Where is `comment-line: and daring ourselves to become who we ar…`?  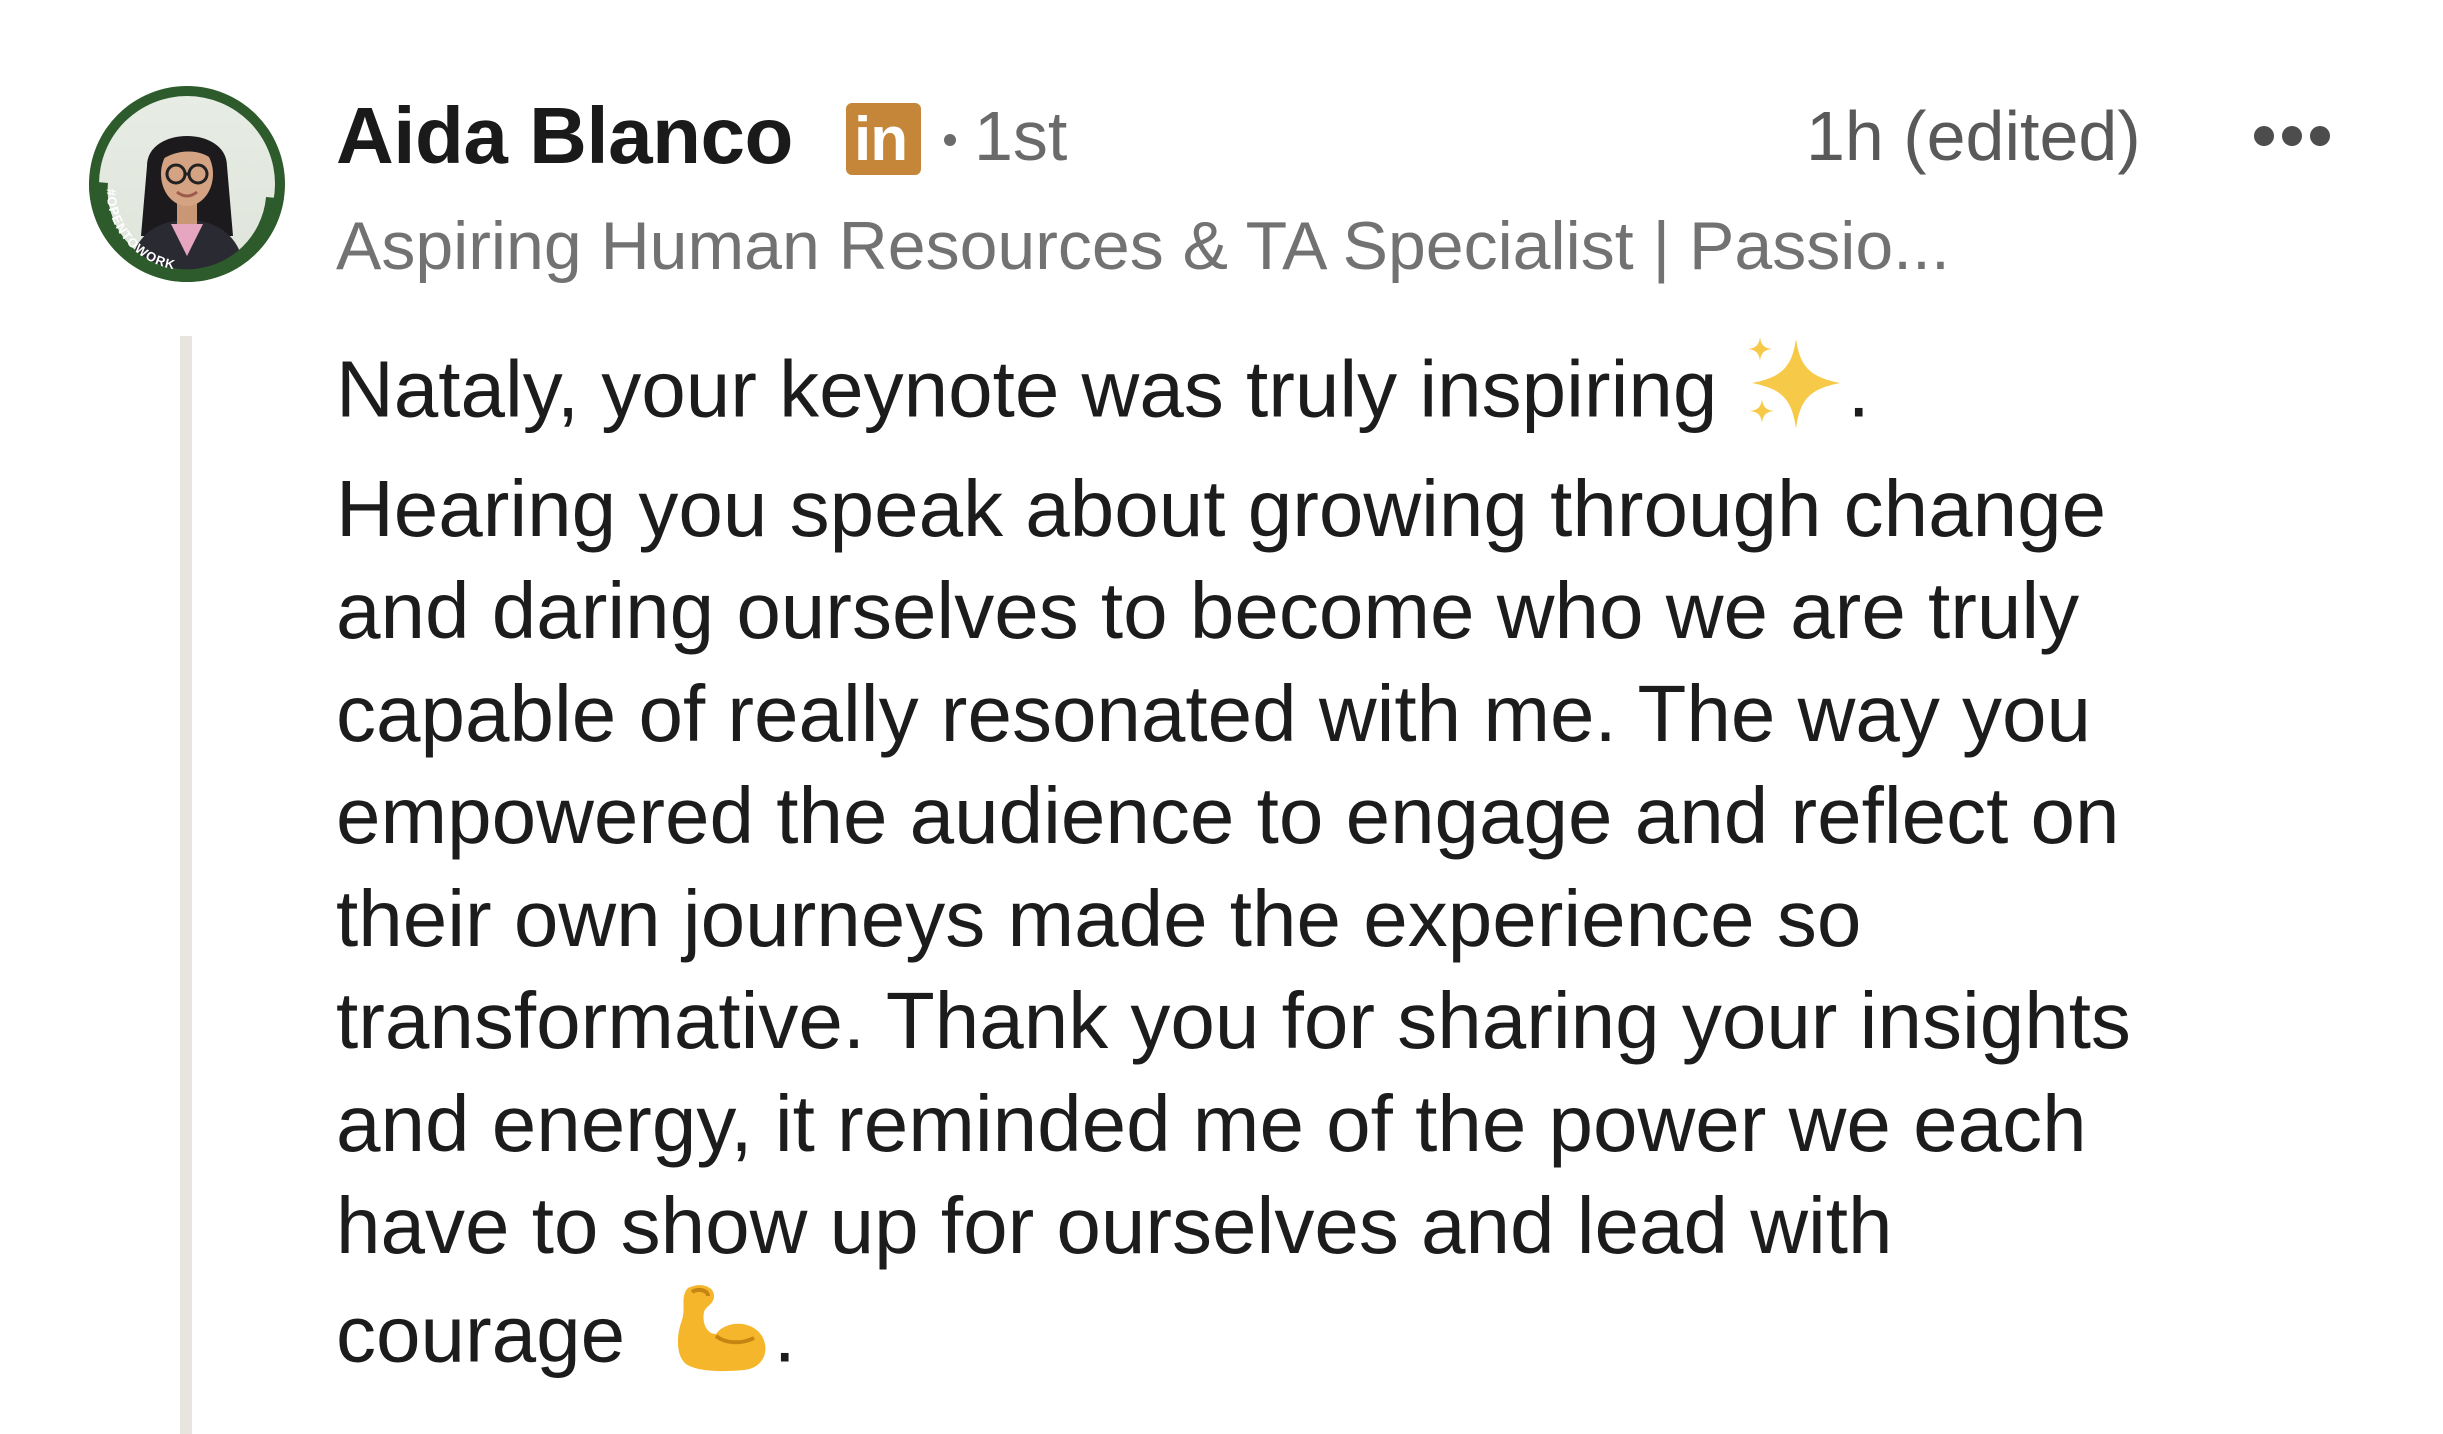 comment-line: and daring ourselves to become who we ar… is located at coordinates (1208, 610).